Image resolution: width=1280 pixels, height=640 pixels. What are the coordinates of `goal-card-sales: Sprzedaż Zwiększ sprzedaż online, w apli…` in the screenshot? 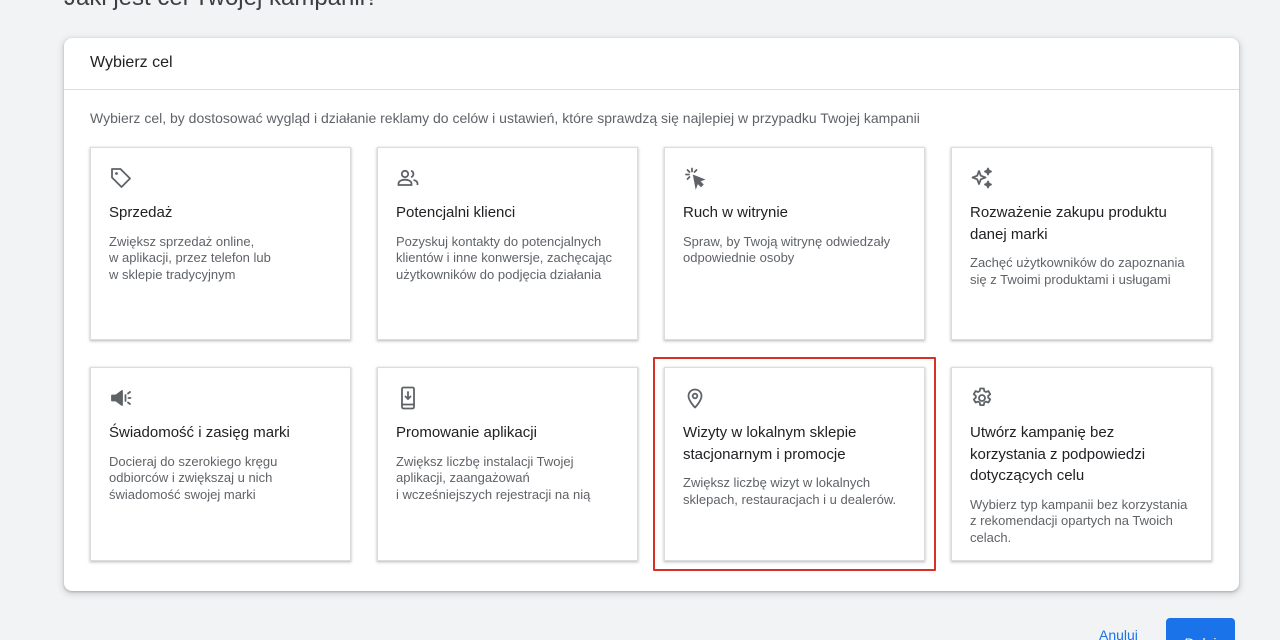 It's located at (220, 243).